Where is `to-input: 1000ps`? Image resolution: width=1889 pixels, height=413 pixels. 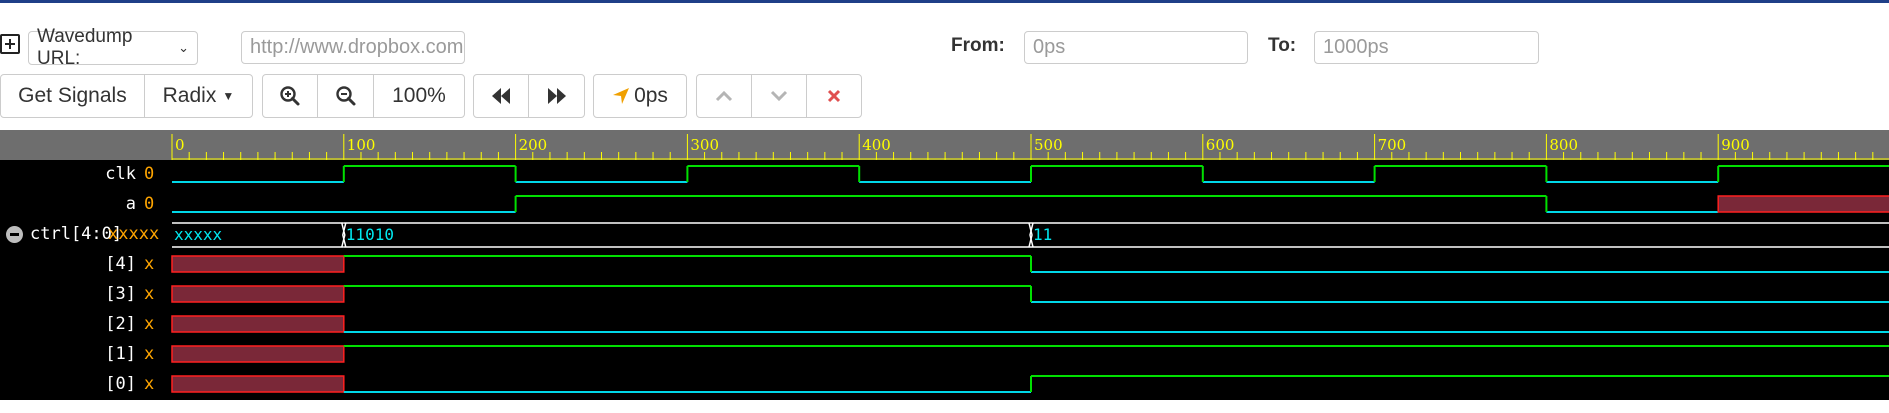
to-input: 1000ps is located at coordinates (1426, 47).